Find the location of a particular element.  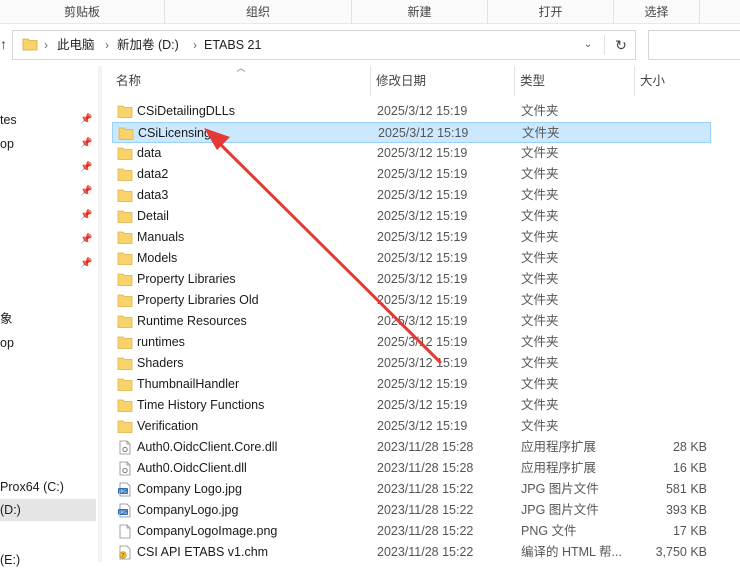

file-row: Time History Functions 2025/3/12 15:19 文件夹 is located at coordinates (411, 405).